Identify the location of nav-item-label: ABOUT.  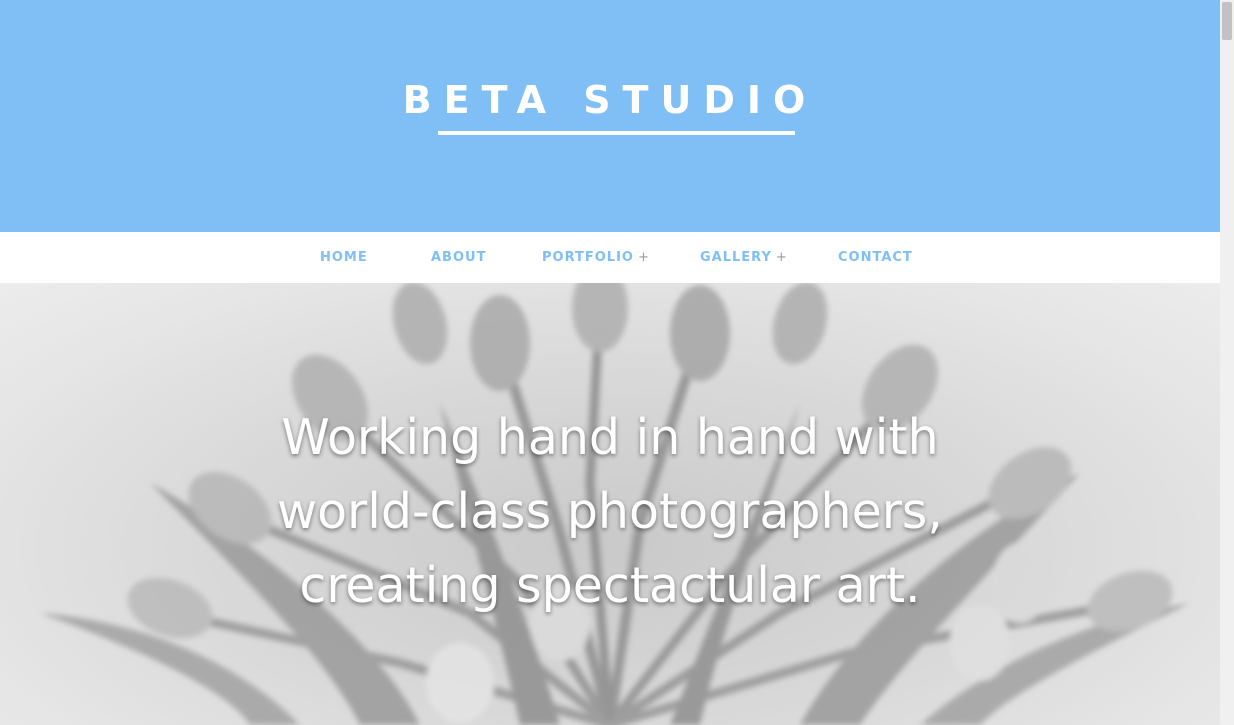
(459, 257).